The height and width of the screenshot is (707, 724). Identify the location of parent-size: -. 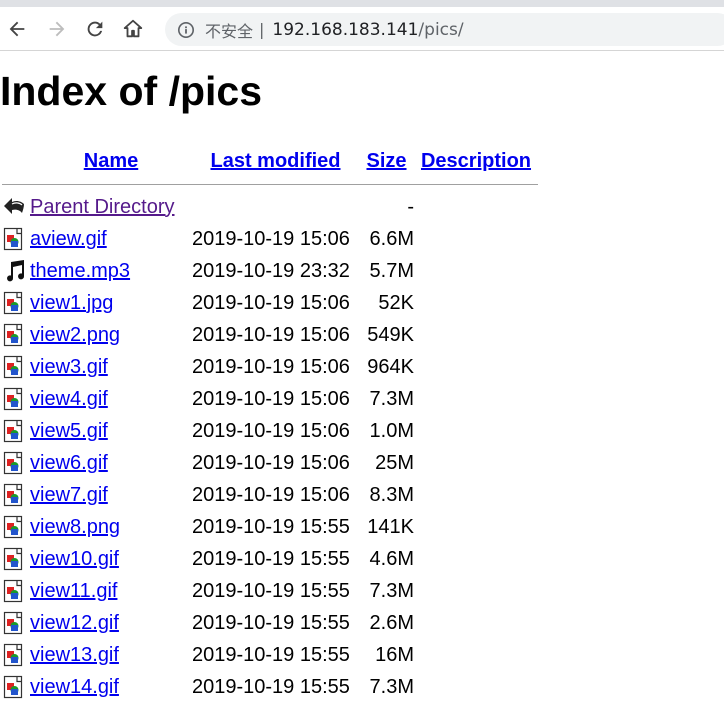
(410, 206).